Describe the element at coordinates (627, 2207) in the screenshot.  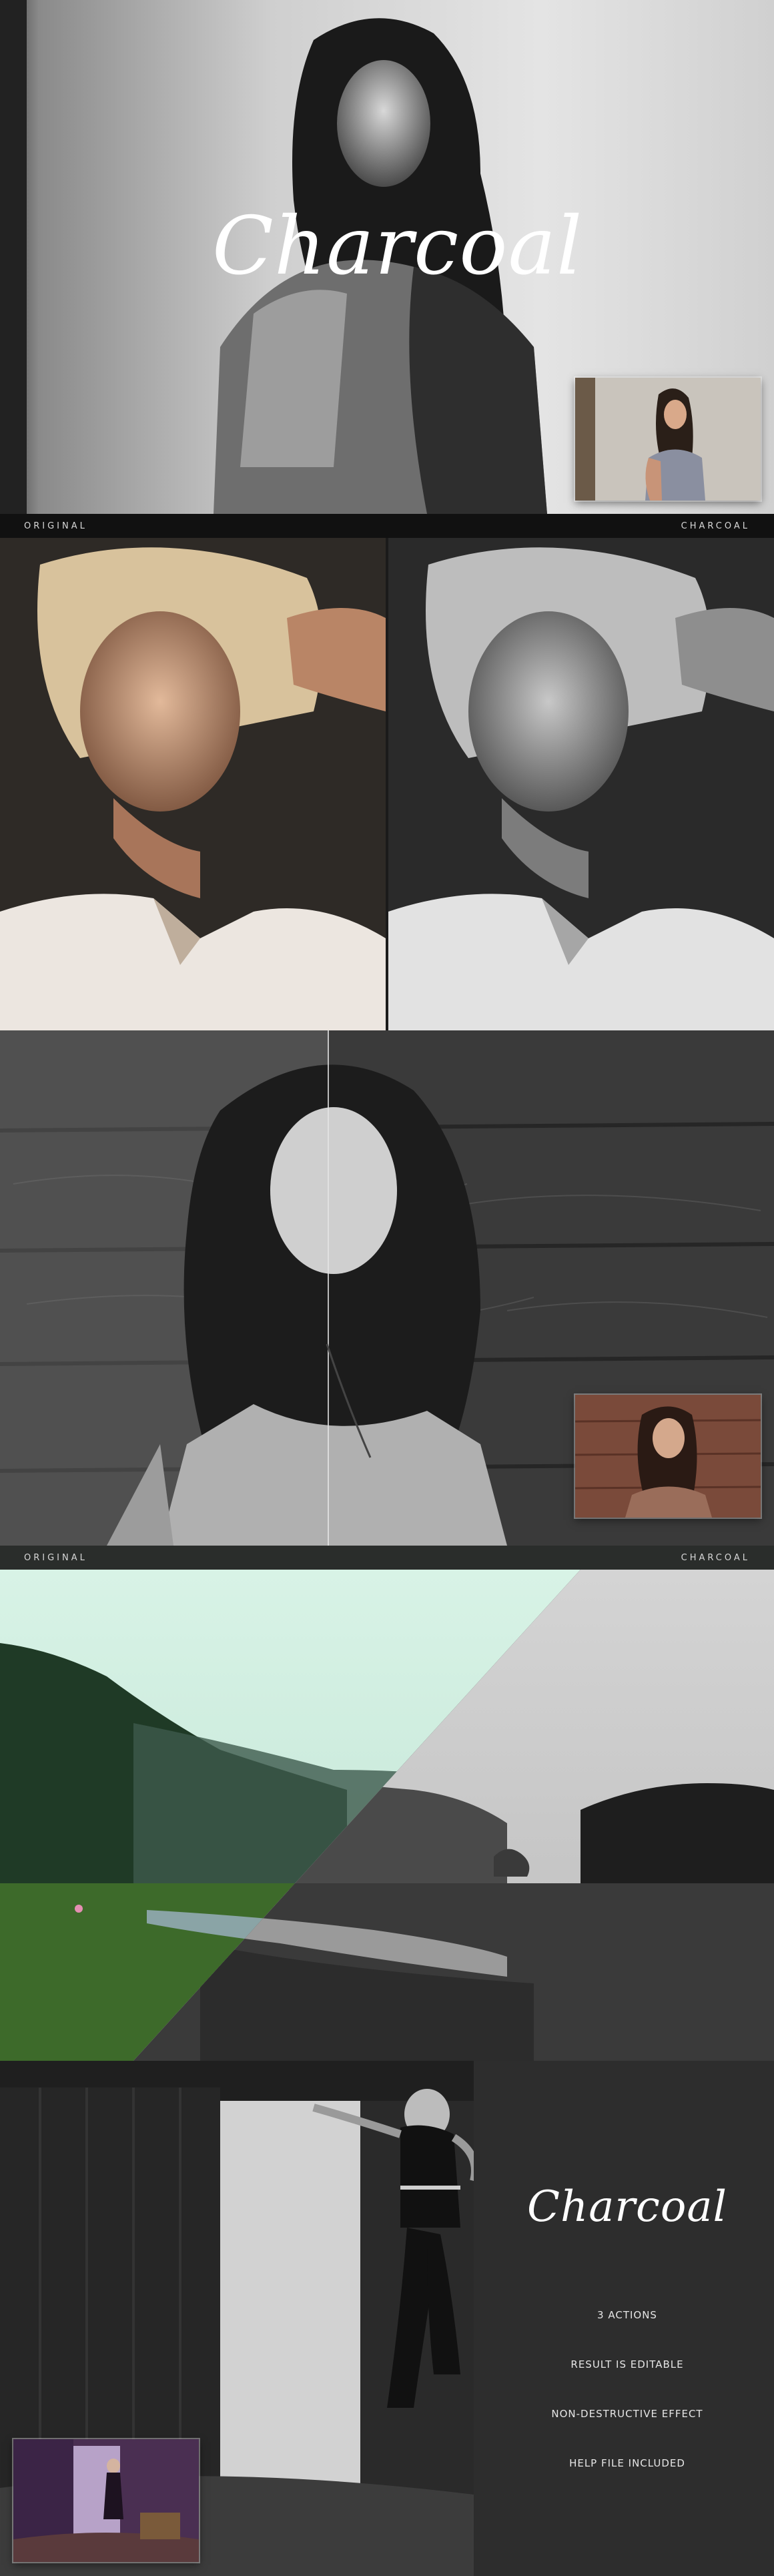
I see `promo-title: Charcoal` at that location.